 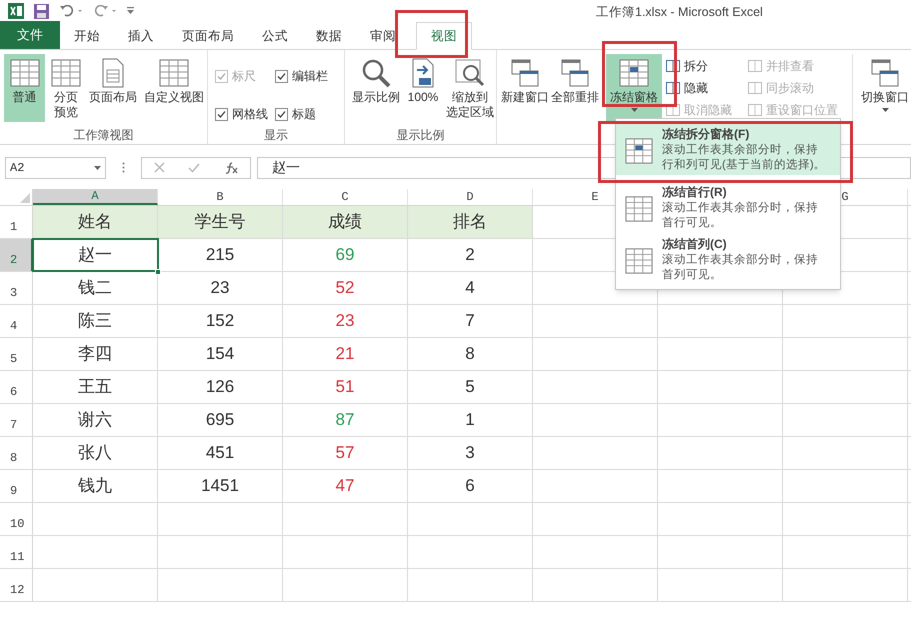 I want to click on customize-icon, so click(x=130, y=11).